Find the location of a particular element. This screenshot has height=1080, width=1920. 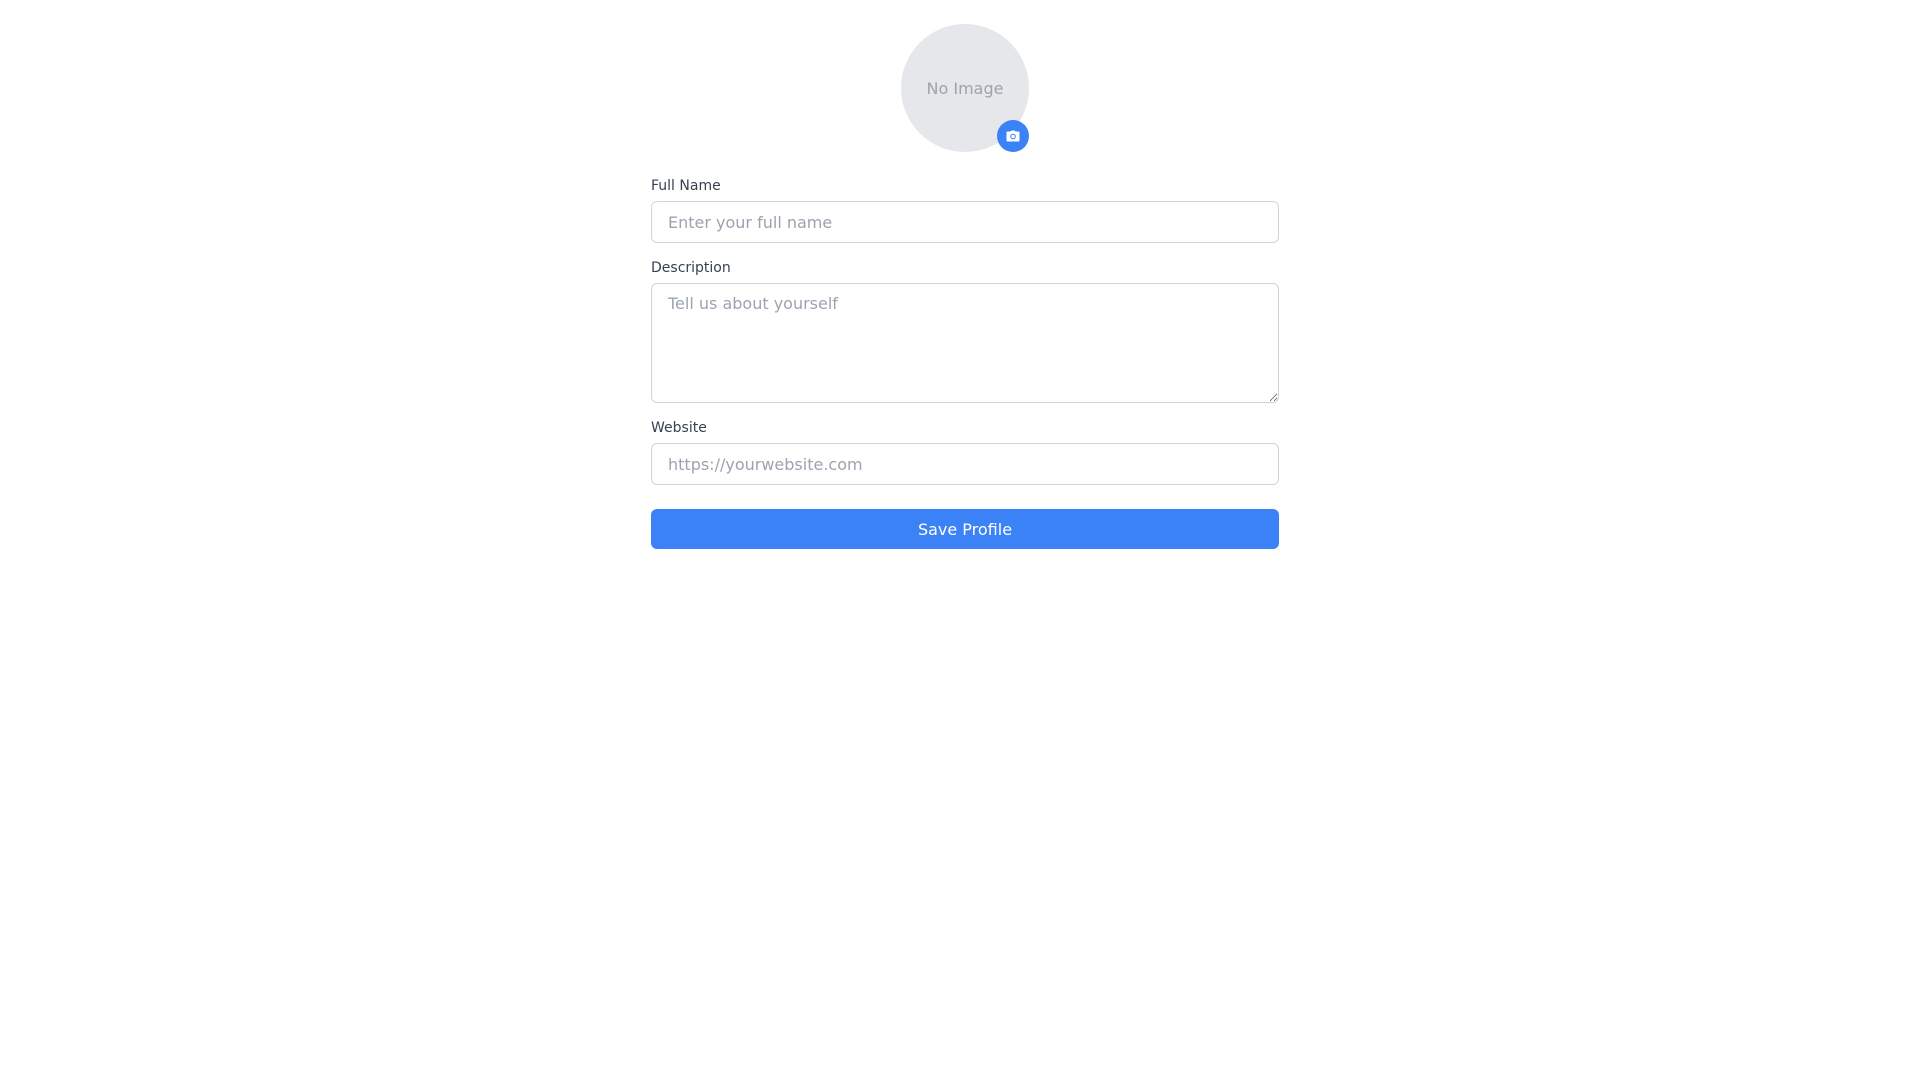

full-name-input is located at coordinates (965, 222).